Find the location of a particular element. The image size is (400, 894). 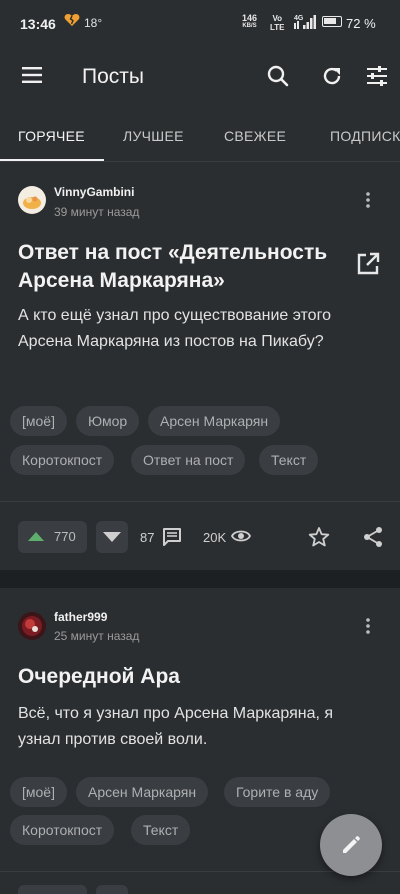

tab-subscriptions: ПОДПИСКИ is located at coordinates (365, 136).